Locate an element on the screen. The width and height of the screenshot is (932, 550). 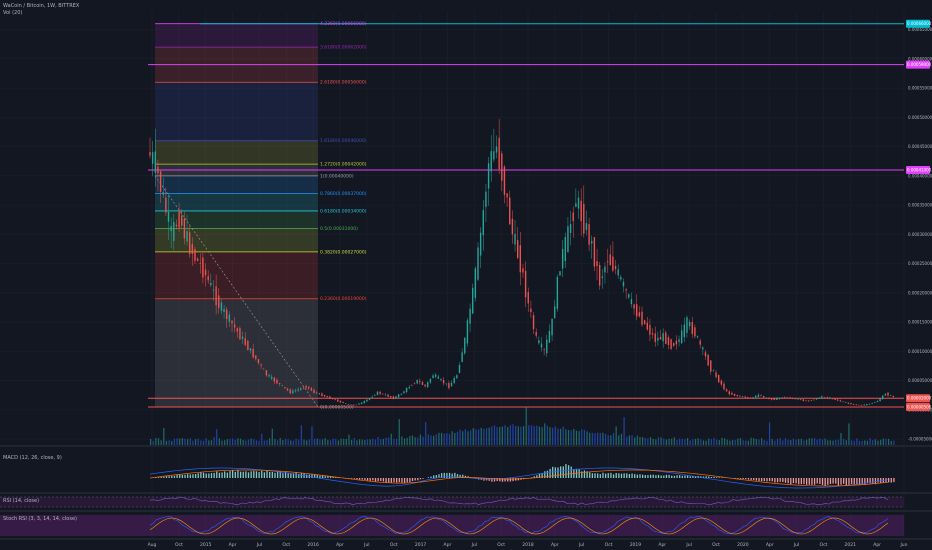
price-axis-label-5: 0.00040000 is located at coordinates (920, 175).